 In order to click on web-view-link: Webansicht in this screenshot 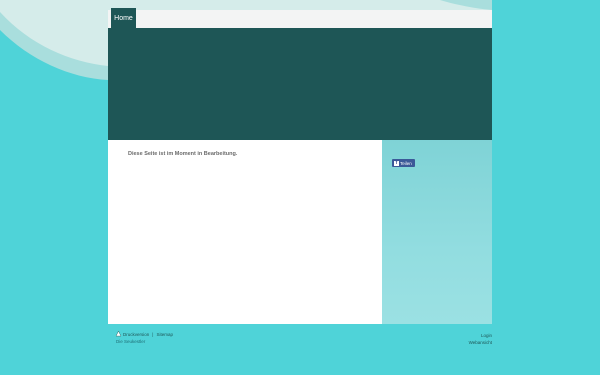, I will do `click(480, 342)`.